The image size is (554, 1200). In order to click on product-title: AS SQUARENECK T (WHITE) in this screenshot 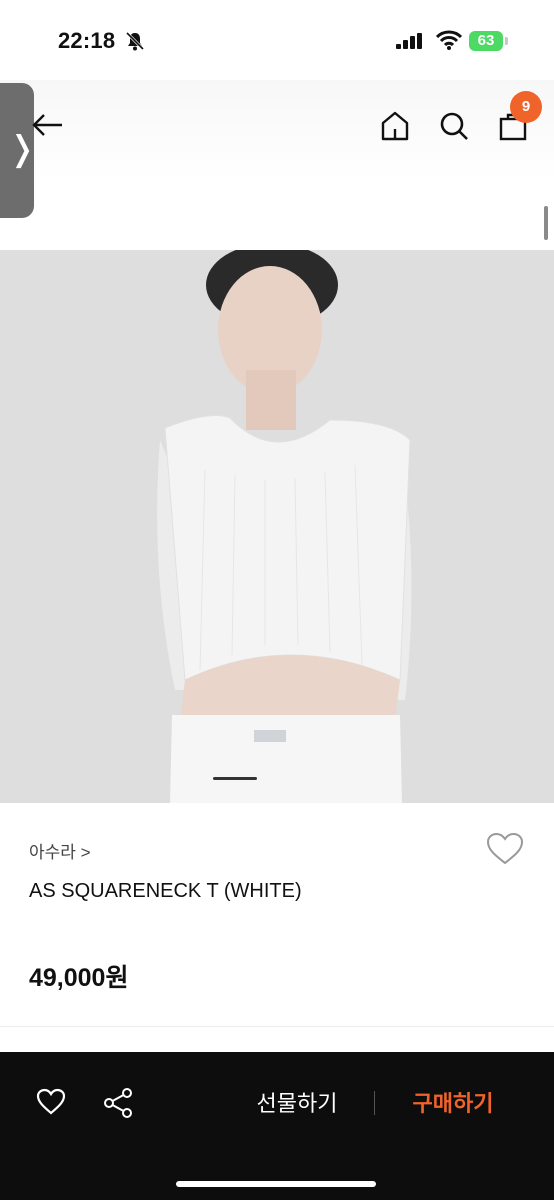, I will do `click(165, 891)`.